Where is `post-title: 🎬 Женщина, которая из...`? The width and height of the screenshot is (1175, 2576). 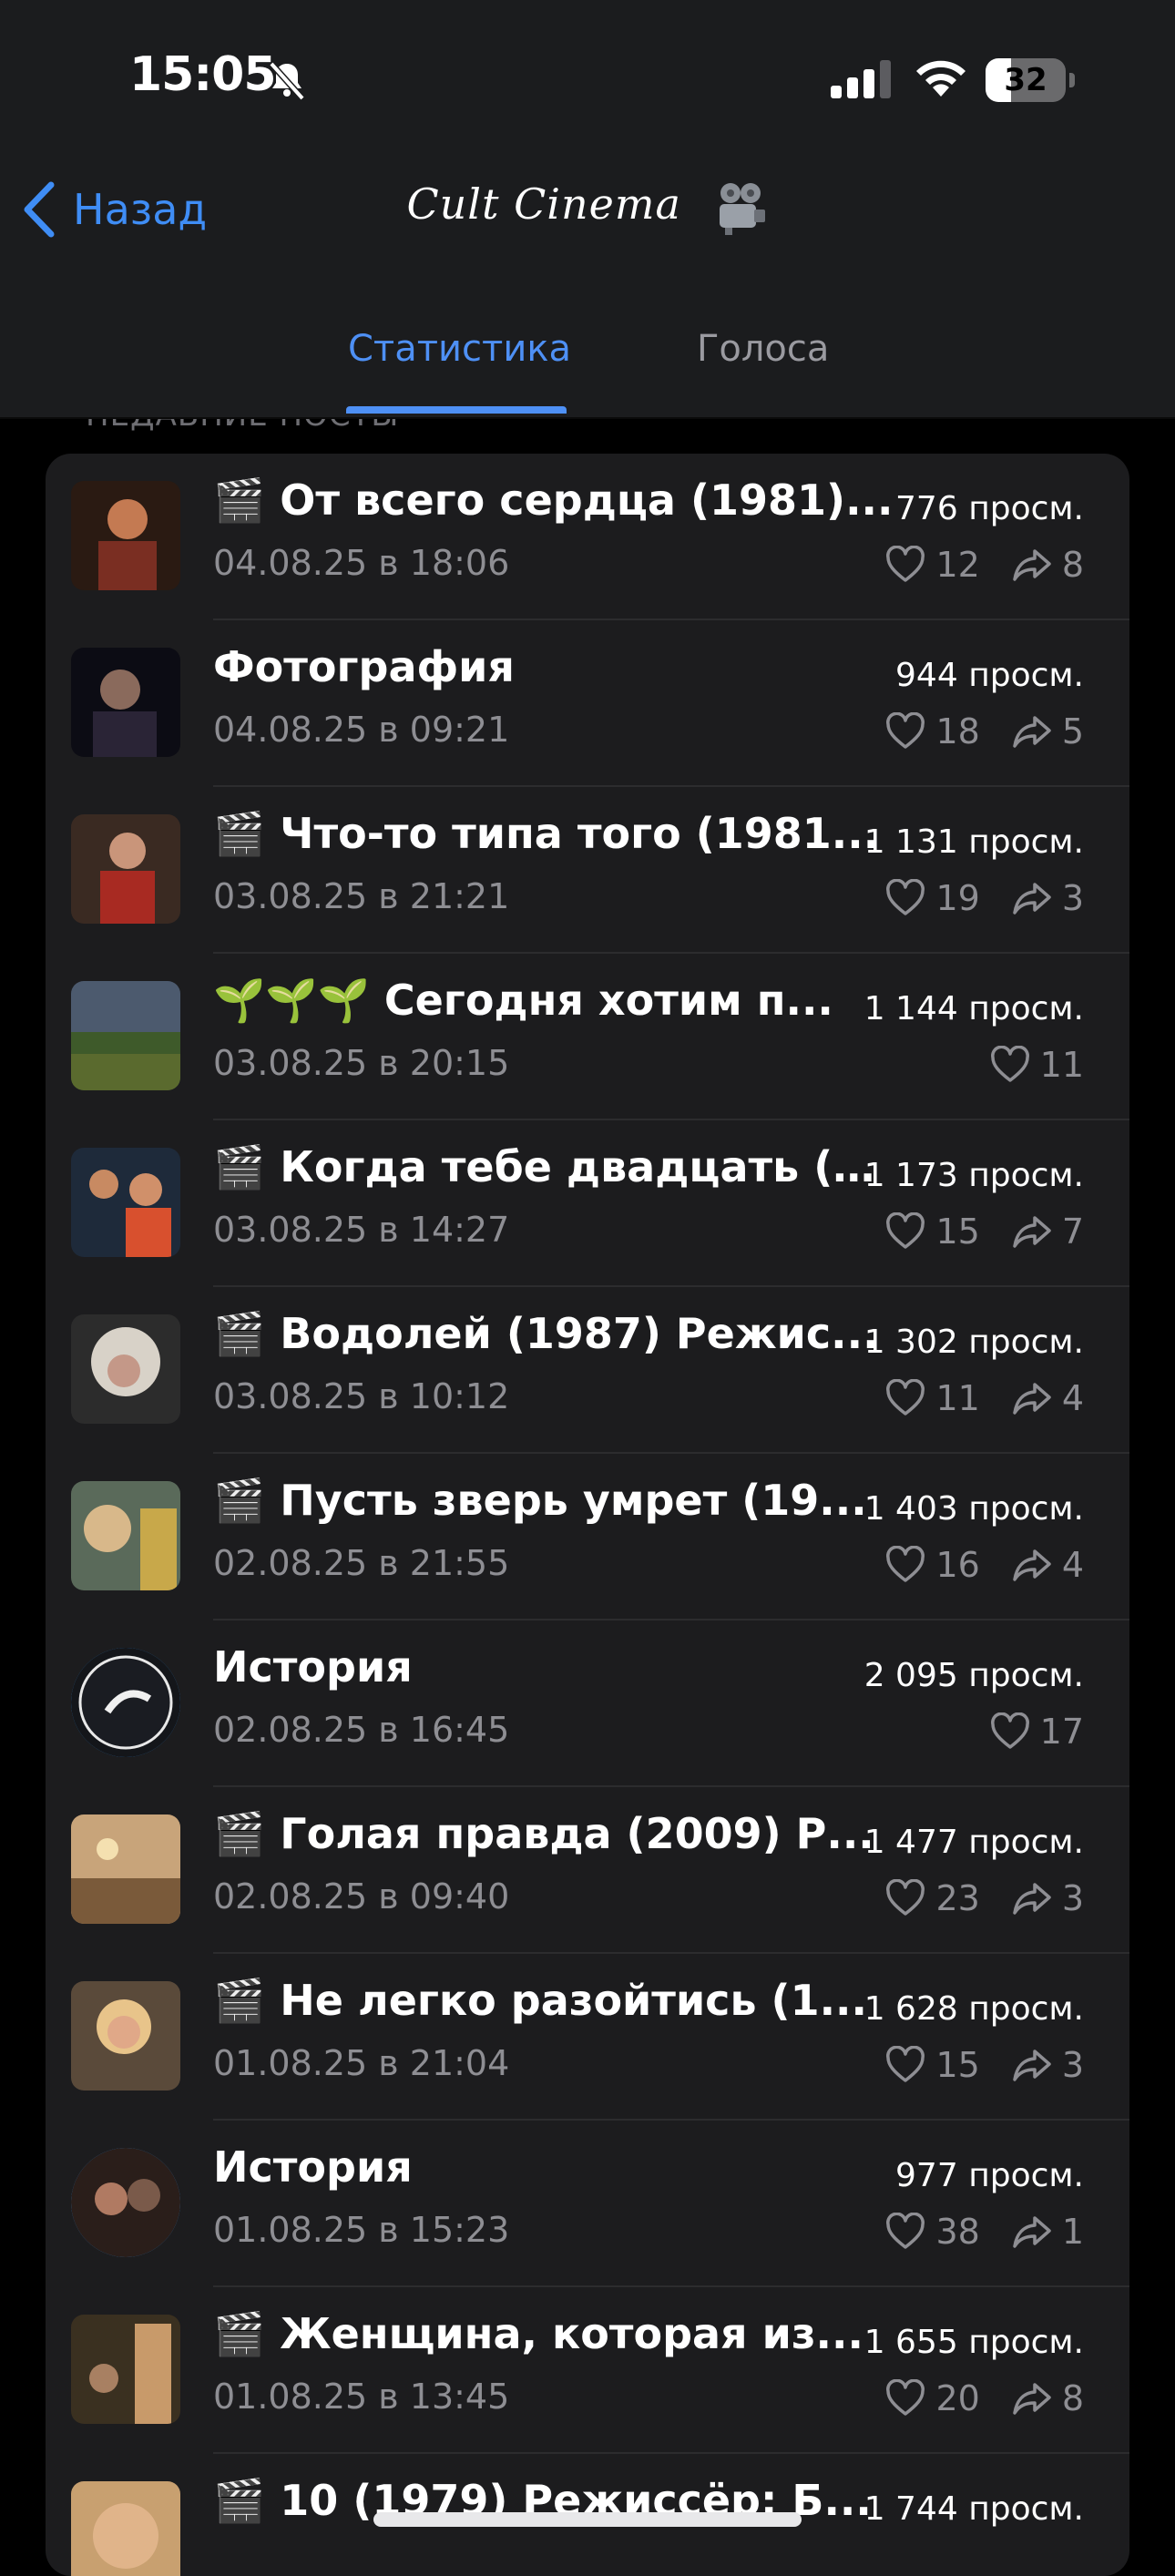 post-title: 🎬 Женщина, которая из... is located at coordinates (538, 2333).